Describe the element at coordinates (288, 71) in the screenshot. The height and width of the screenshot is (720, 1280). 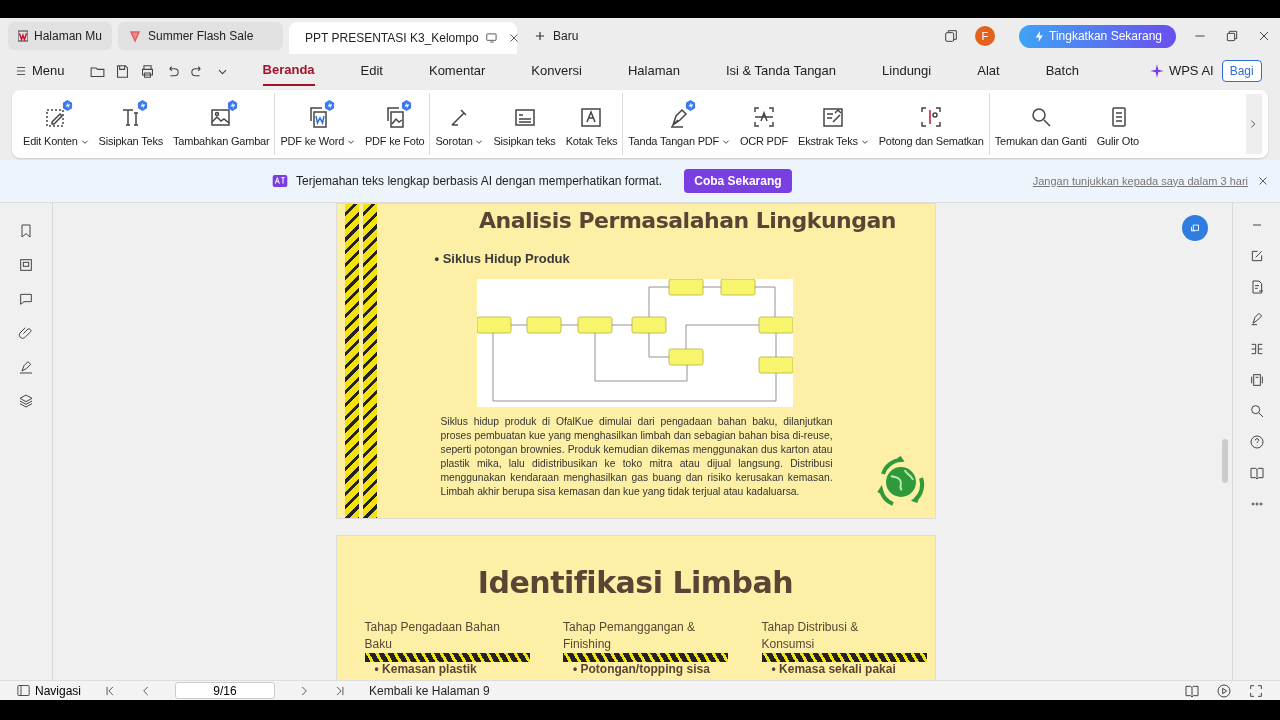
I see `menu-tab: Beranda` at that location.